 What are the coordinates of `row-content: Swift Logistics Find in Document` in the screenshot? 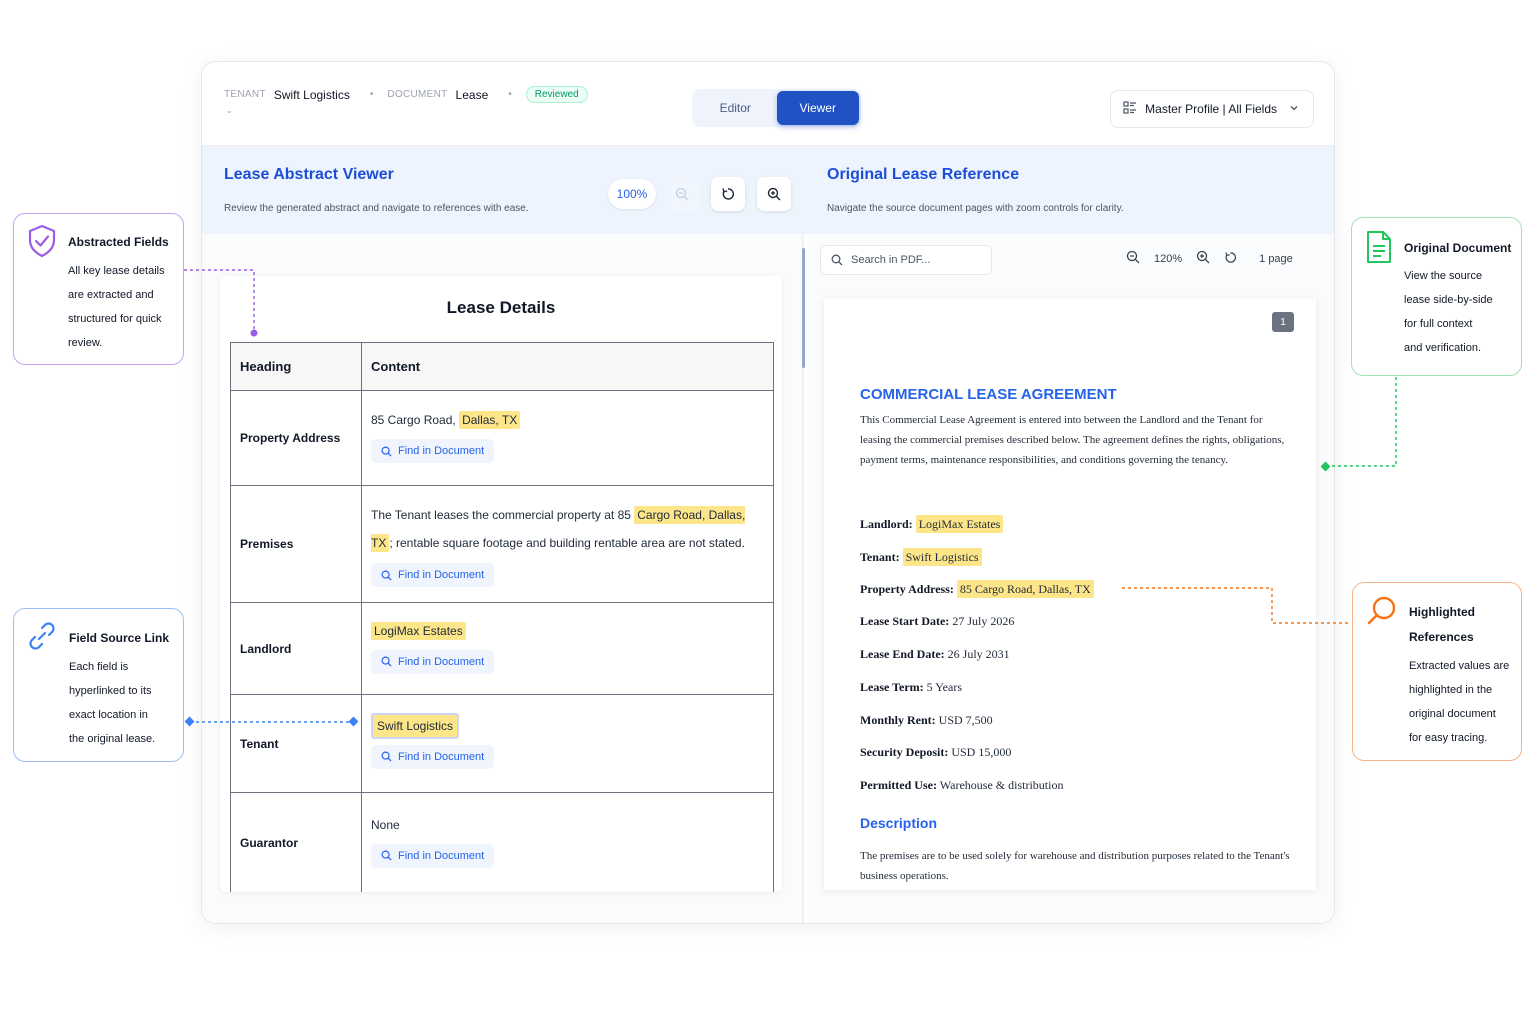 It's located at (567, 743).